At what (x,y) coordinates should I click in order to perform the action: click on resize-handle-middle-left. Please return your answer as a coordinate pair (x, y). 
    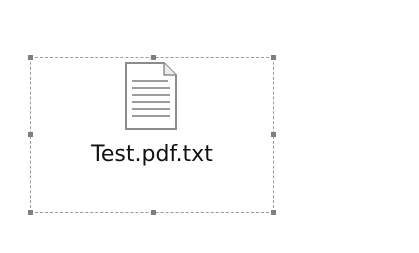
    Looking at the image, I should click on (30, 134).